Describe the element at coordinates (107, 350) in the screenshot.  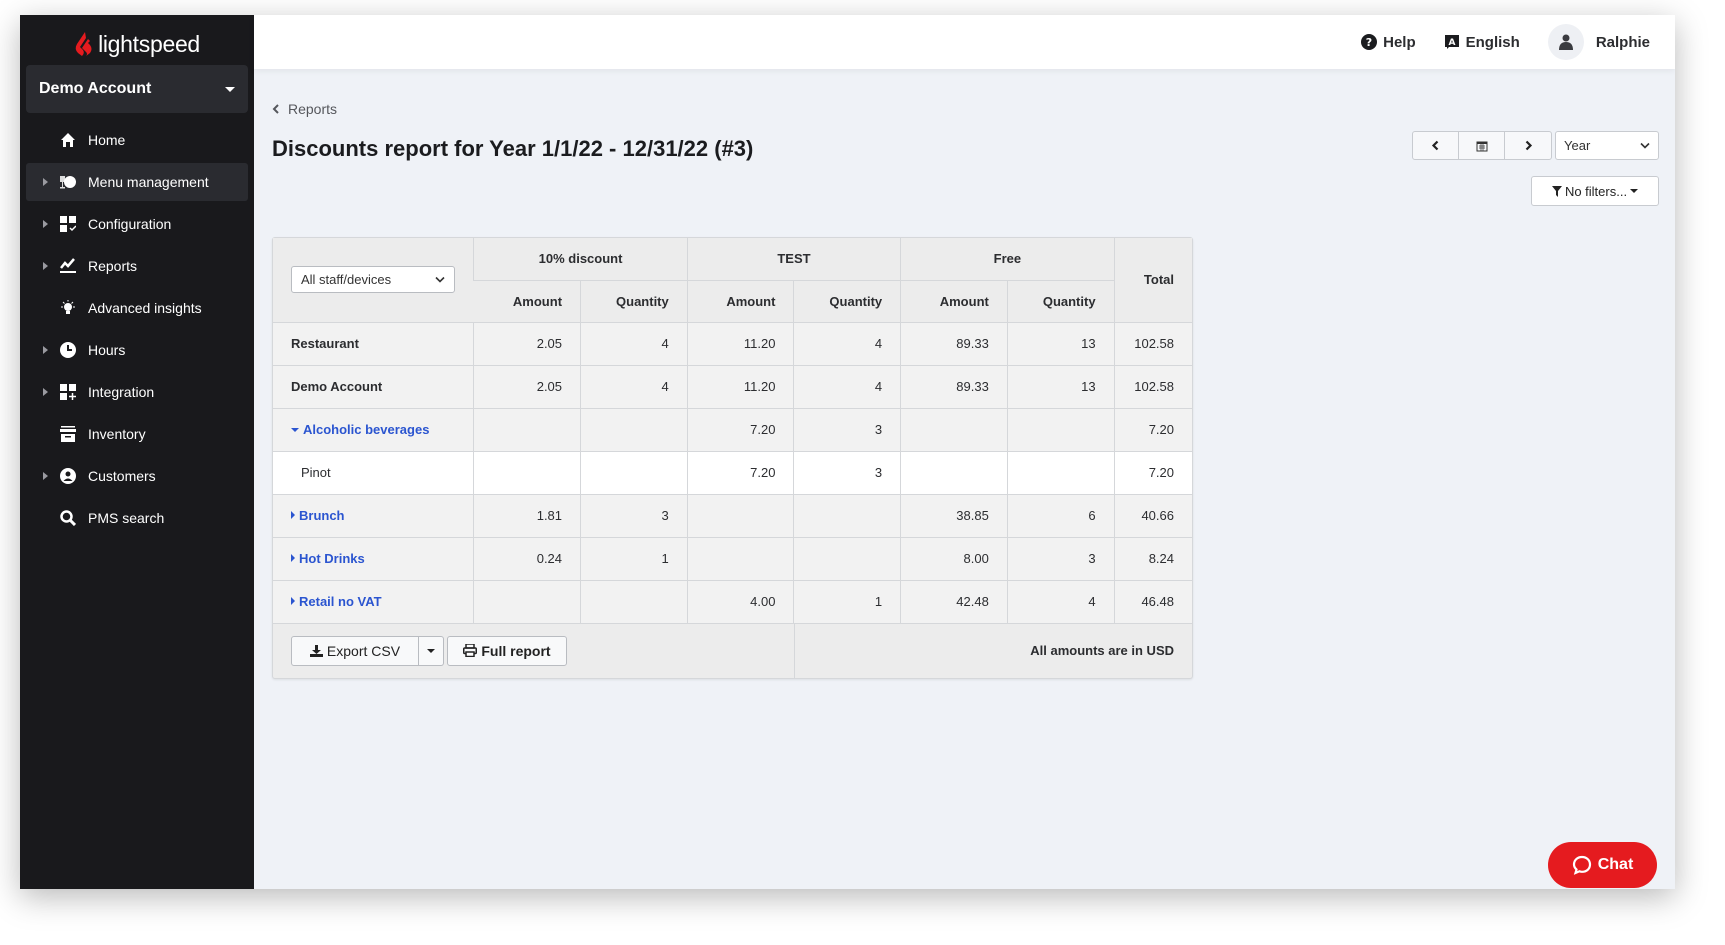
I see `sidebar-item-label: Hours` at that location.